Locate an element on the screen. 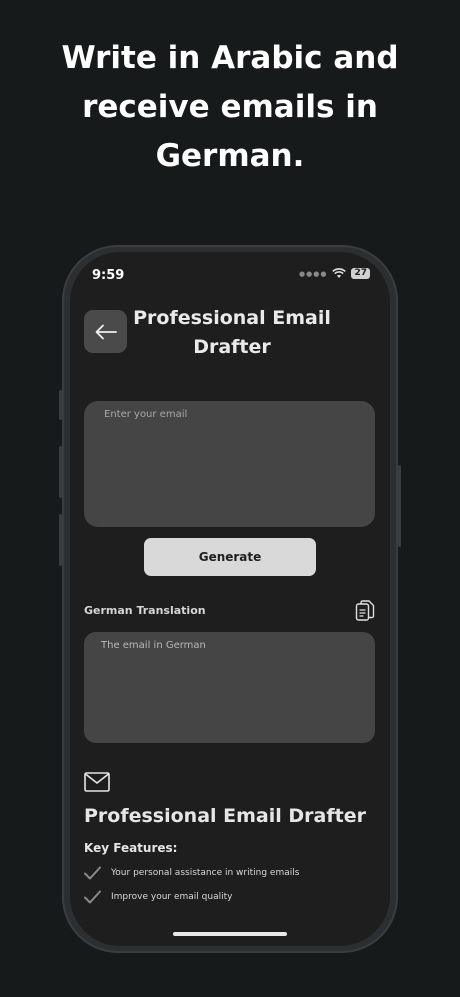 The image size is (460, 997). wifi-icon is located at coordinates (339, 273).